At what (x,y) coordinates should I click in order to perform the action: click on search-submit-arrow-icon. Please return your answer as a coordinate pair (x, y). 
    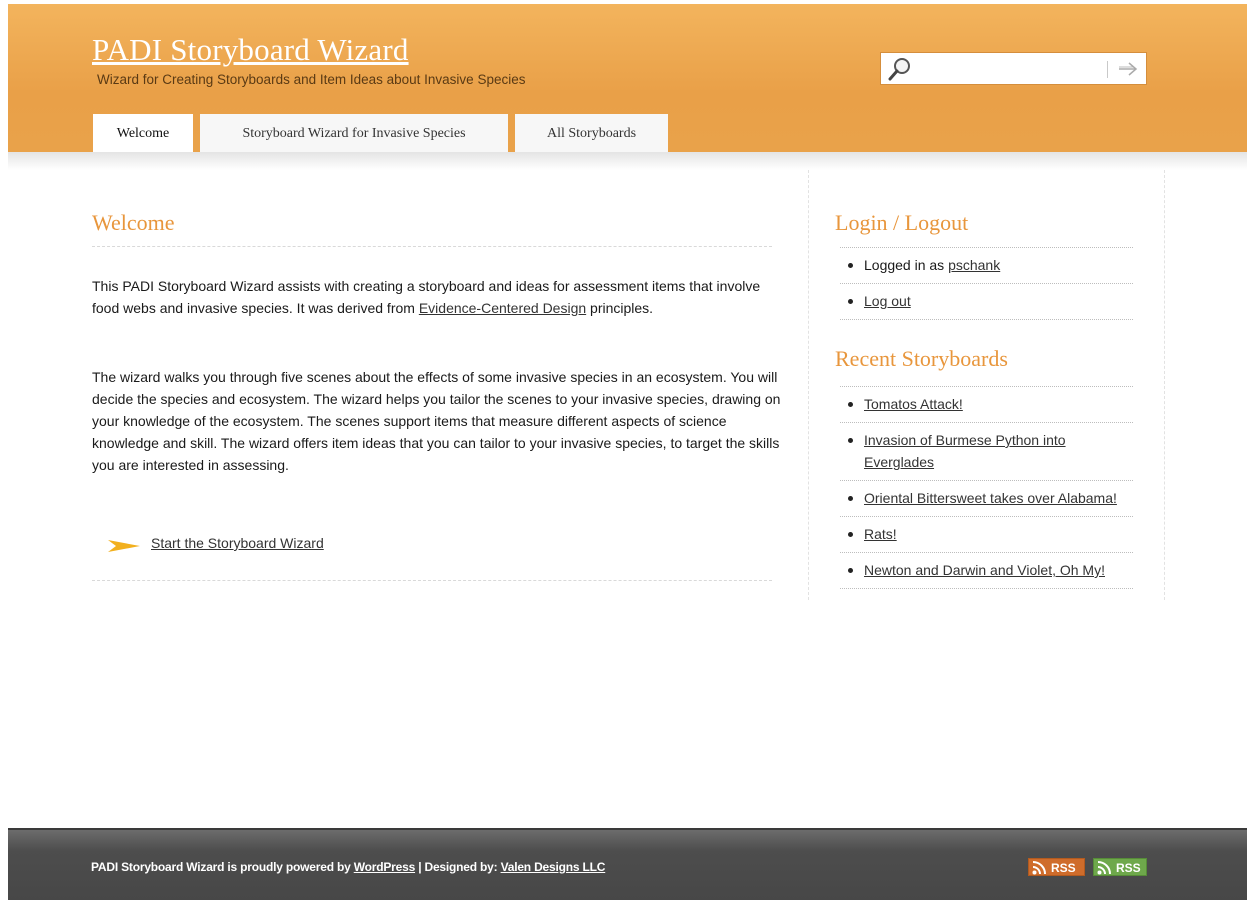
    Looking at the image, I should click on (1128, 69).